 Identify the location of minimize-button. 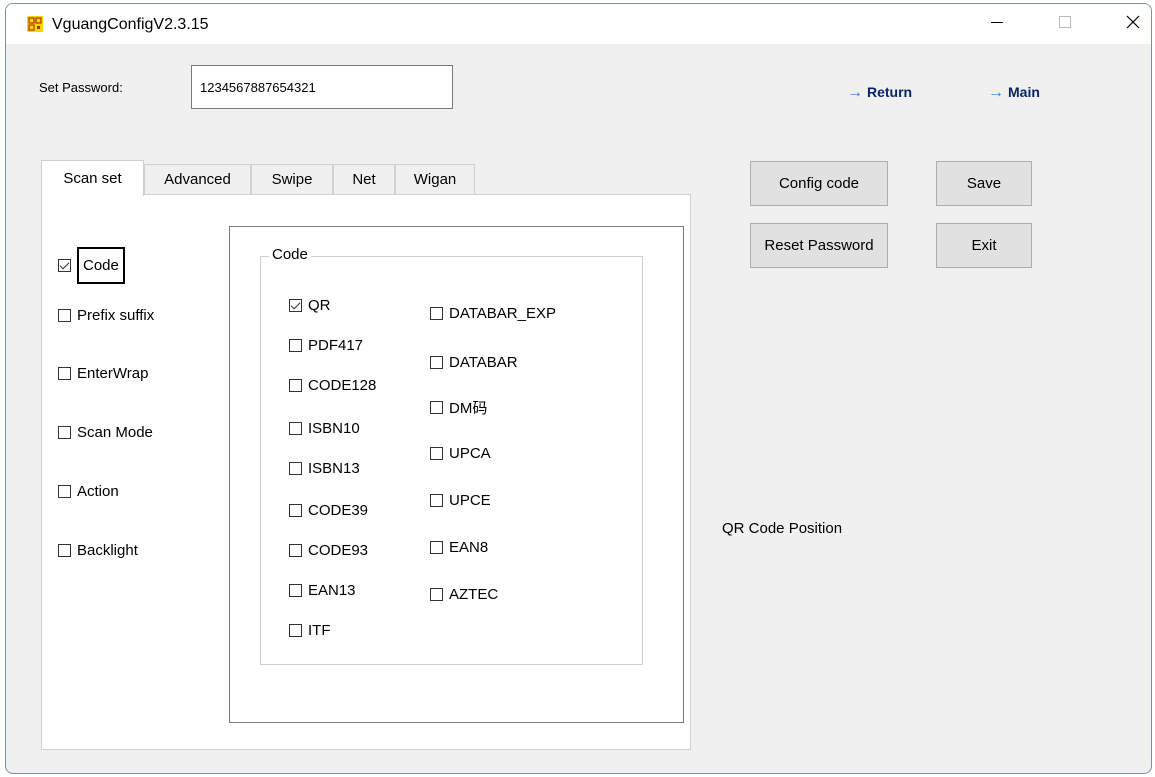
(997, 24).